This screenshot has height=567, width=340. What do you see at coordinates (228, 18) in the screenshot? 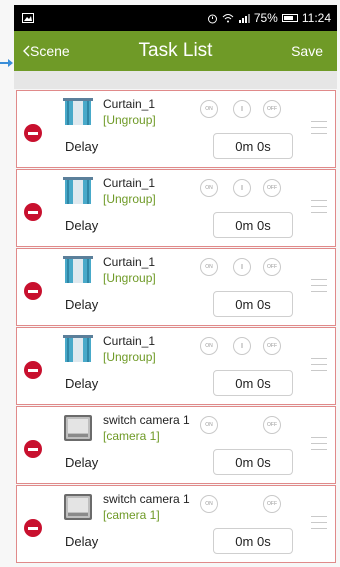
I see `wifi-icon` at bounding box center [228, 18].